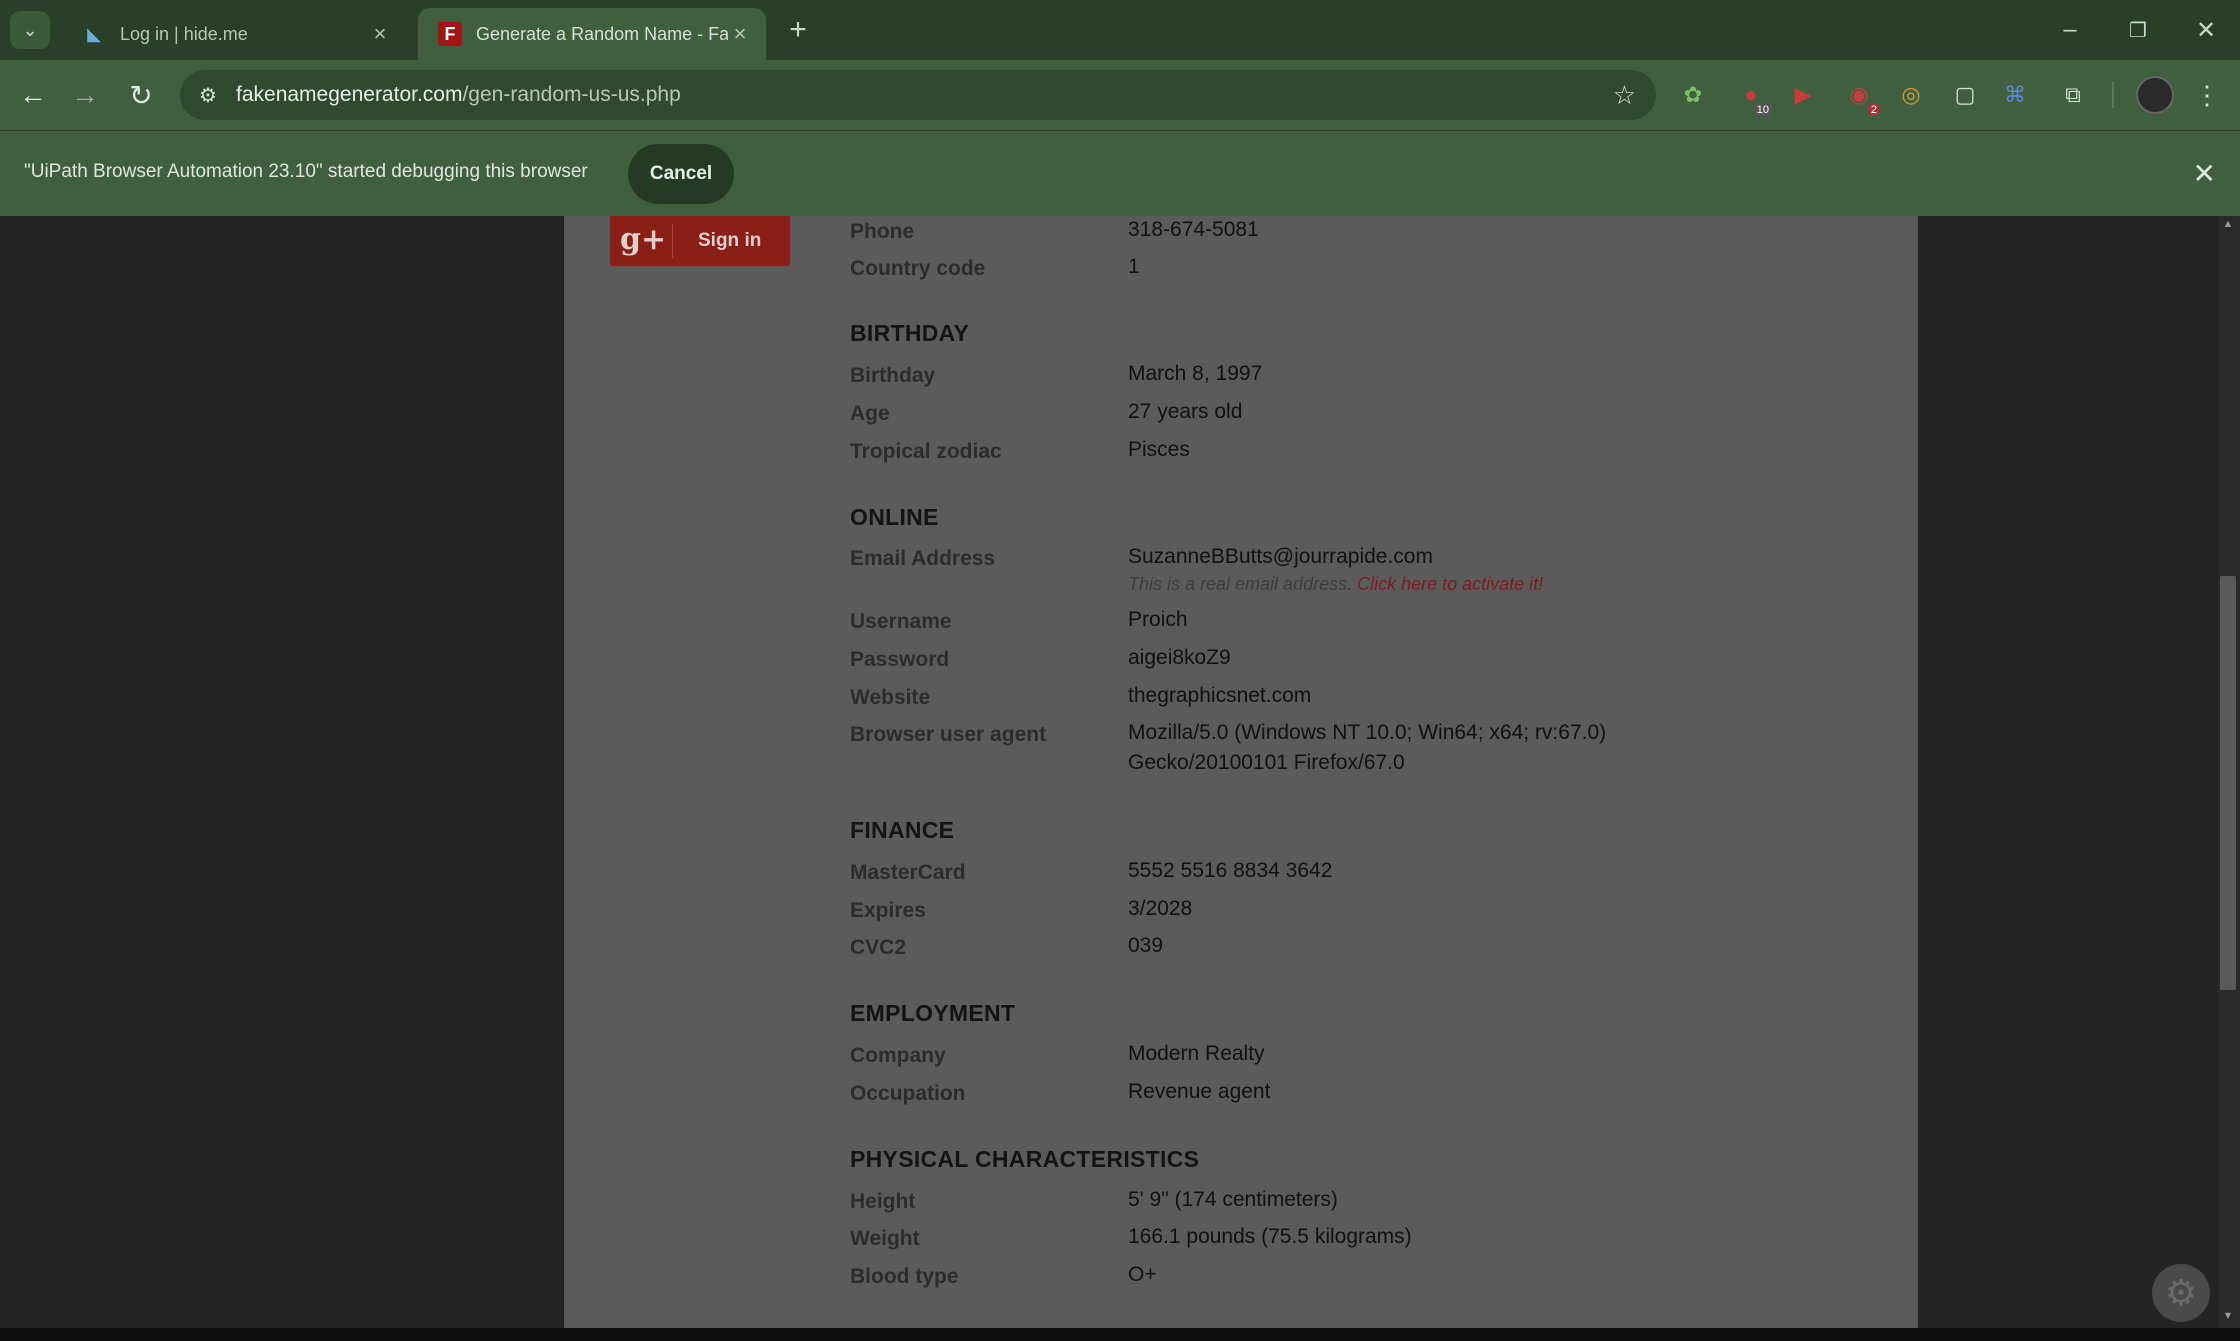 Image resolution: width=2240 pixels, height=1341 pixels. What do you see at coordinates (1146, 945) in the screenshot?
I see `field-value: 039` at bounding box center [1146, 945].